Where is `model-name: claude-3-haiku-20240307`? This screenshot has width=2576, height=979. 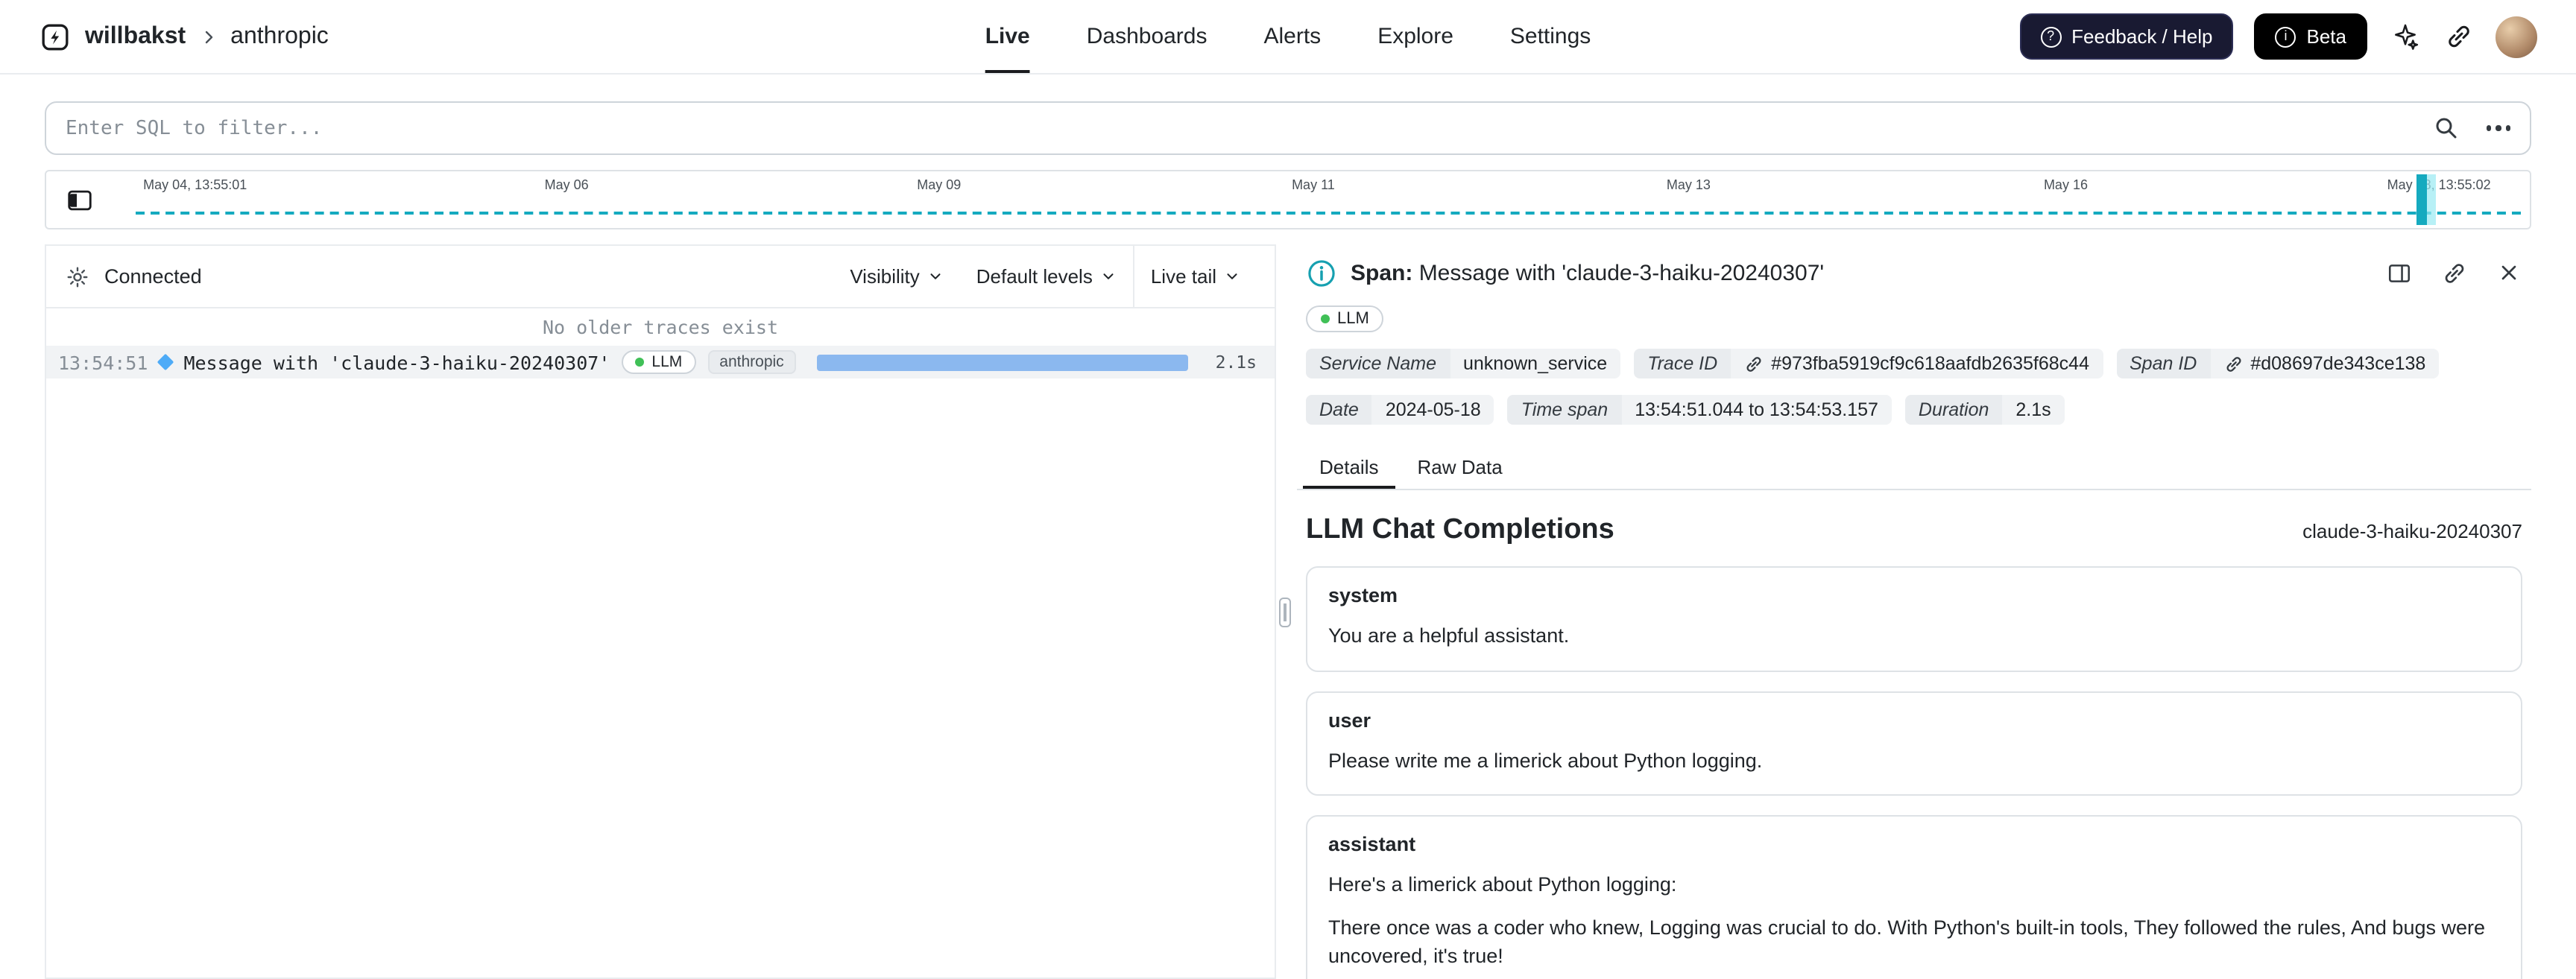 model-name: claude-3-haiku-20240307 is located at coordinates (2412, 531).